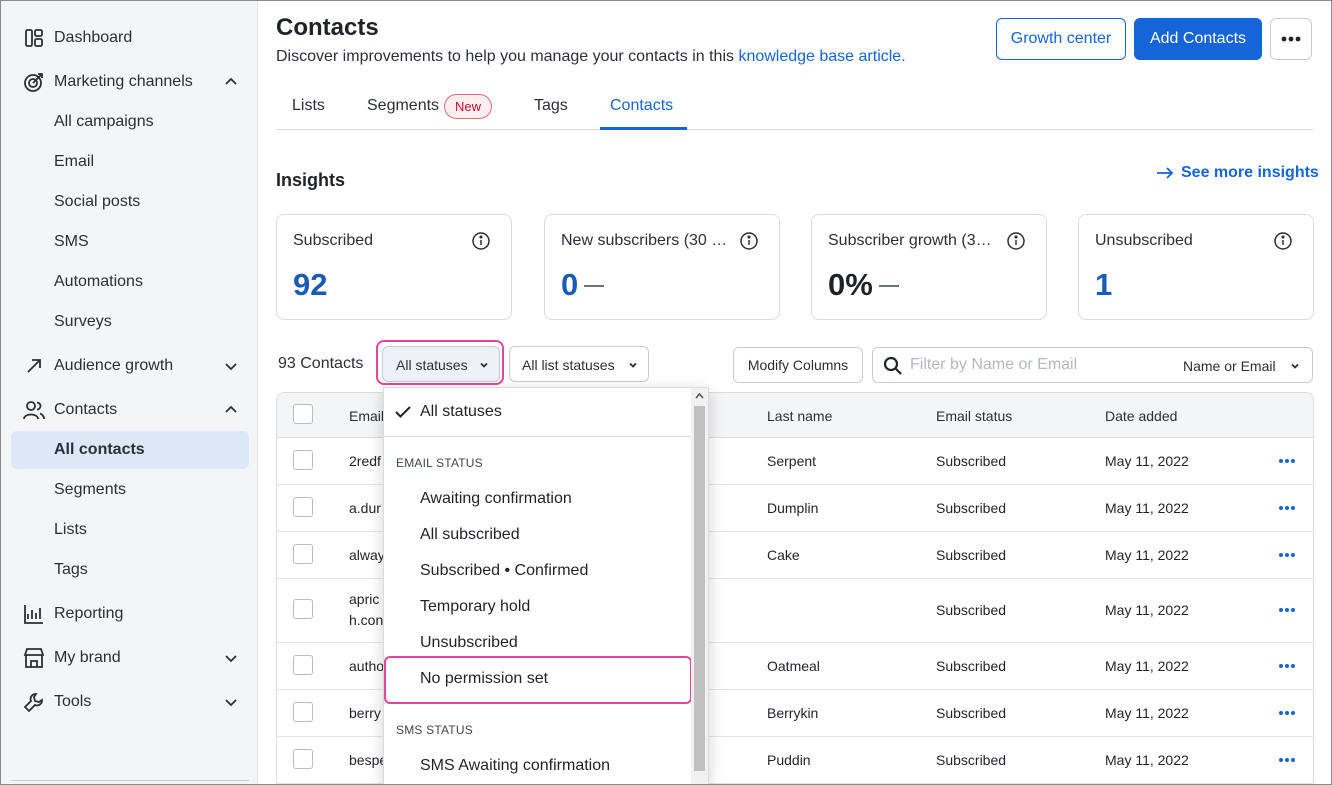  Describe the element at coordinates (551, 106) in the screenshot. I see `tab-tags: Tags` at that location.